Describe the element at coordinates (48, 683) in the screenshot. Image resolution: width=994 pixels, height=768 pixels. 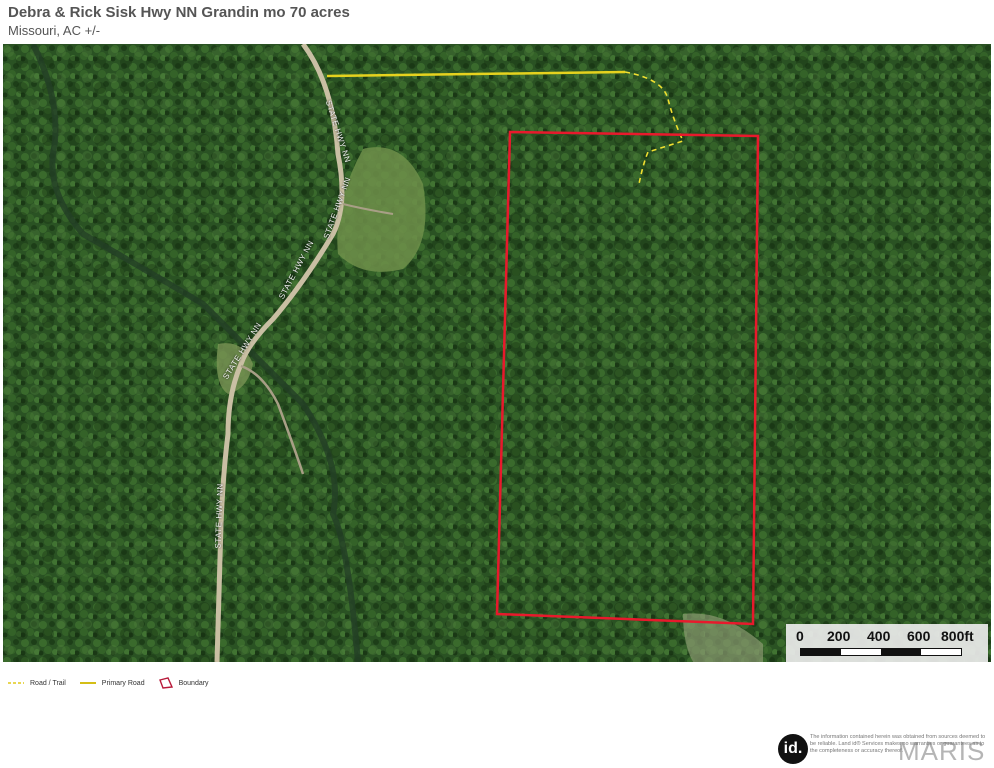
I see `legend-label: Road / Trail` at that location.